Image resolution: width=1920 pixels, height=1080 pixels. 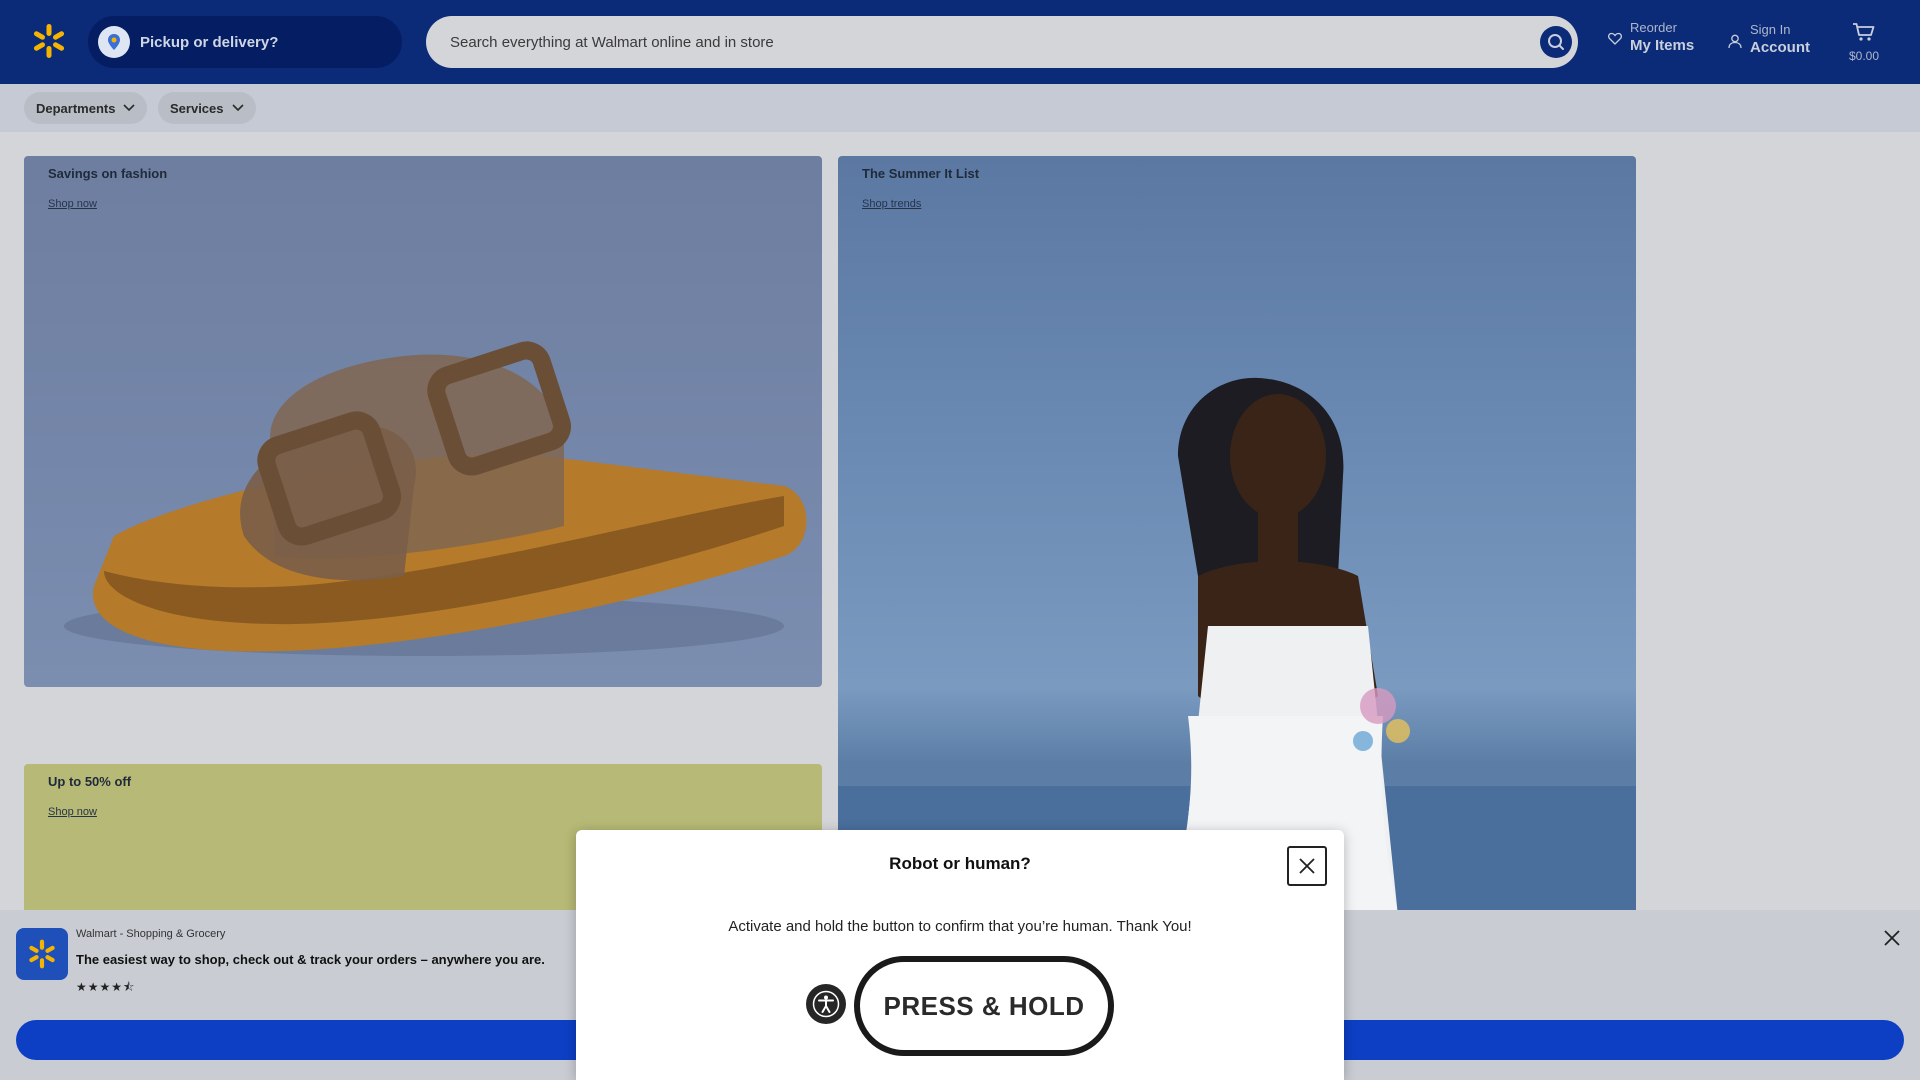 I want to click on pickup-label: Pickup or delivery?, so click(x=209, y=42).